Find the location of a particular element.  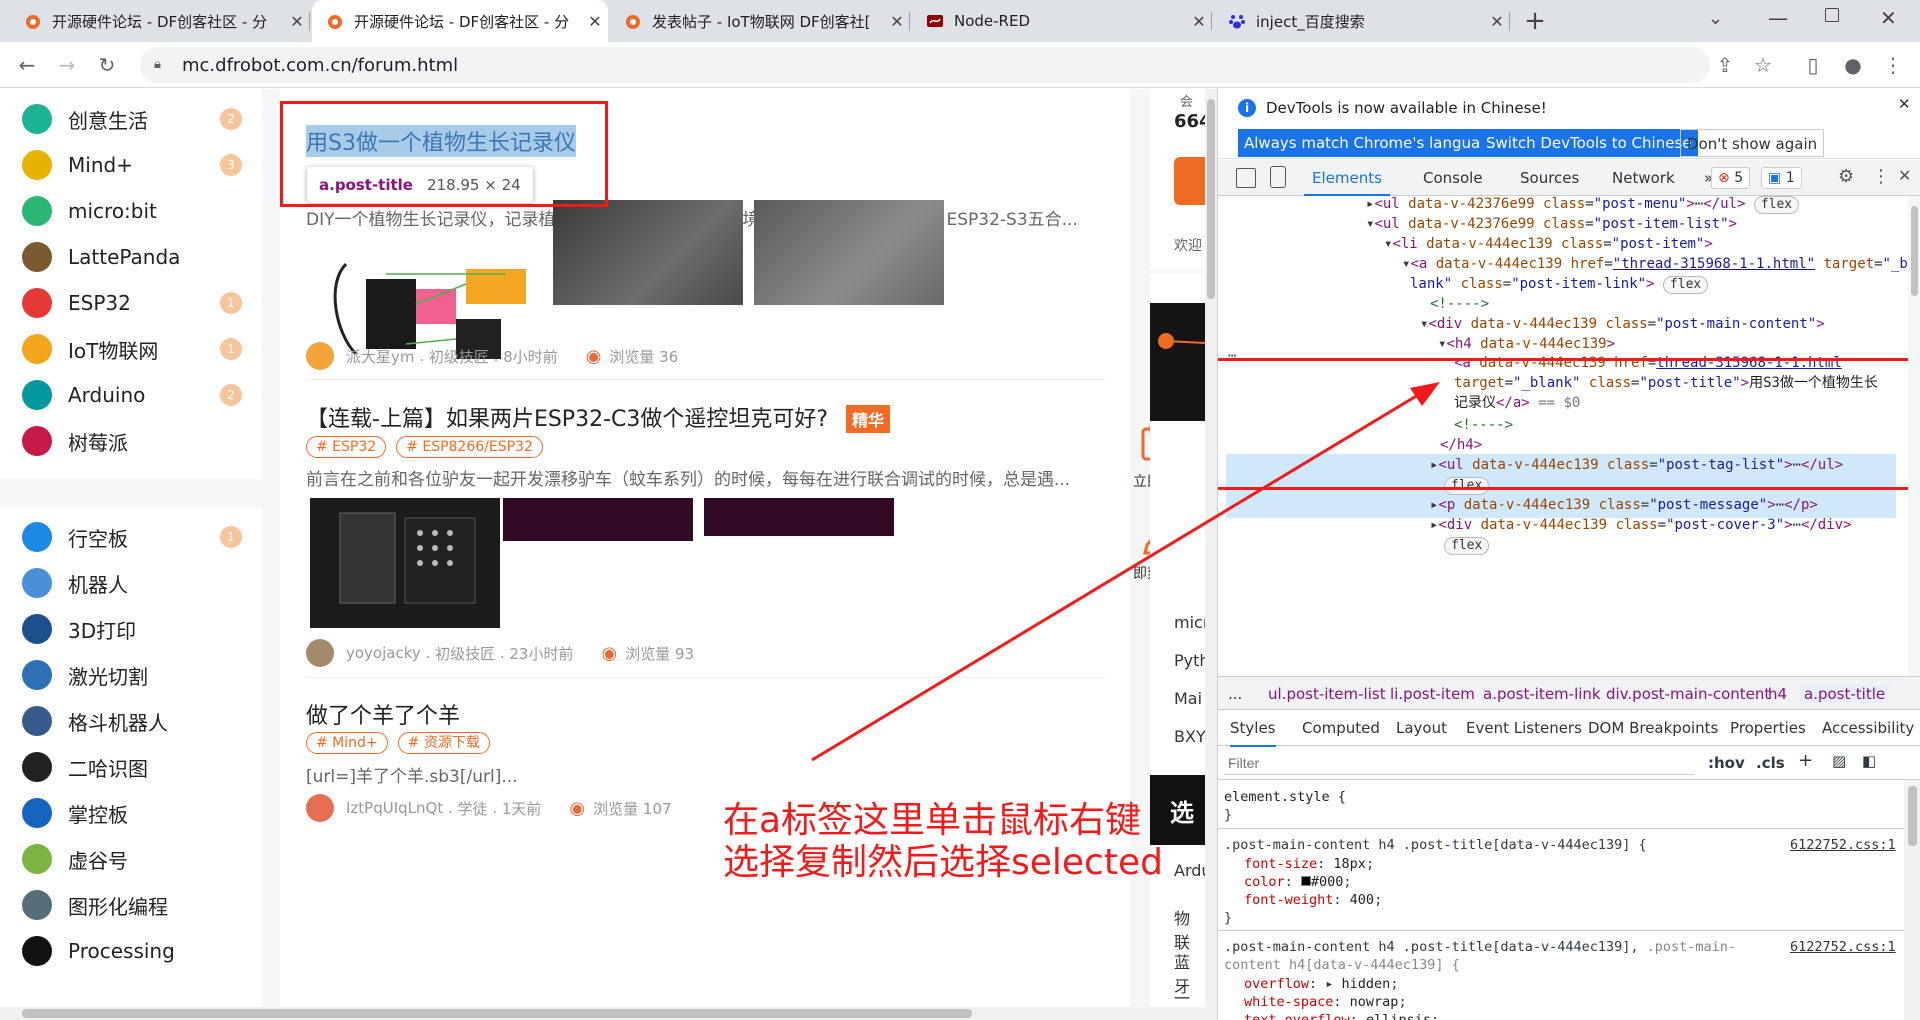

breadcrumb-a-link: a.post-item-link is located at coordinates (1542, 694).